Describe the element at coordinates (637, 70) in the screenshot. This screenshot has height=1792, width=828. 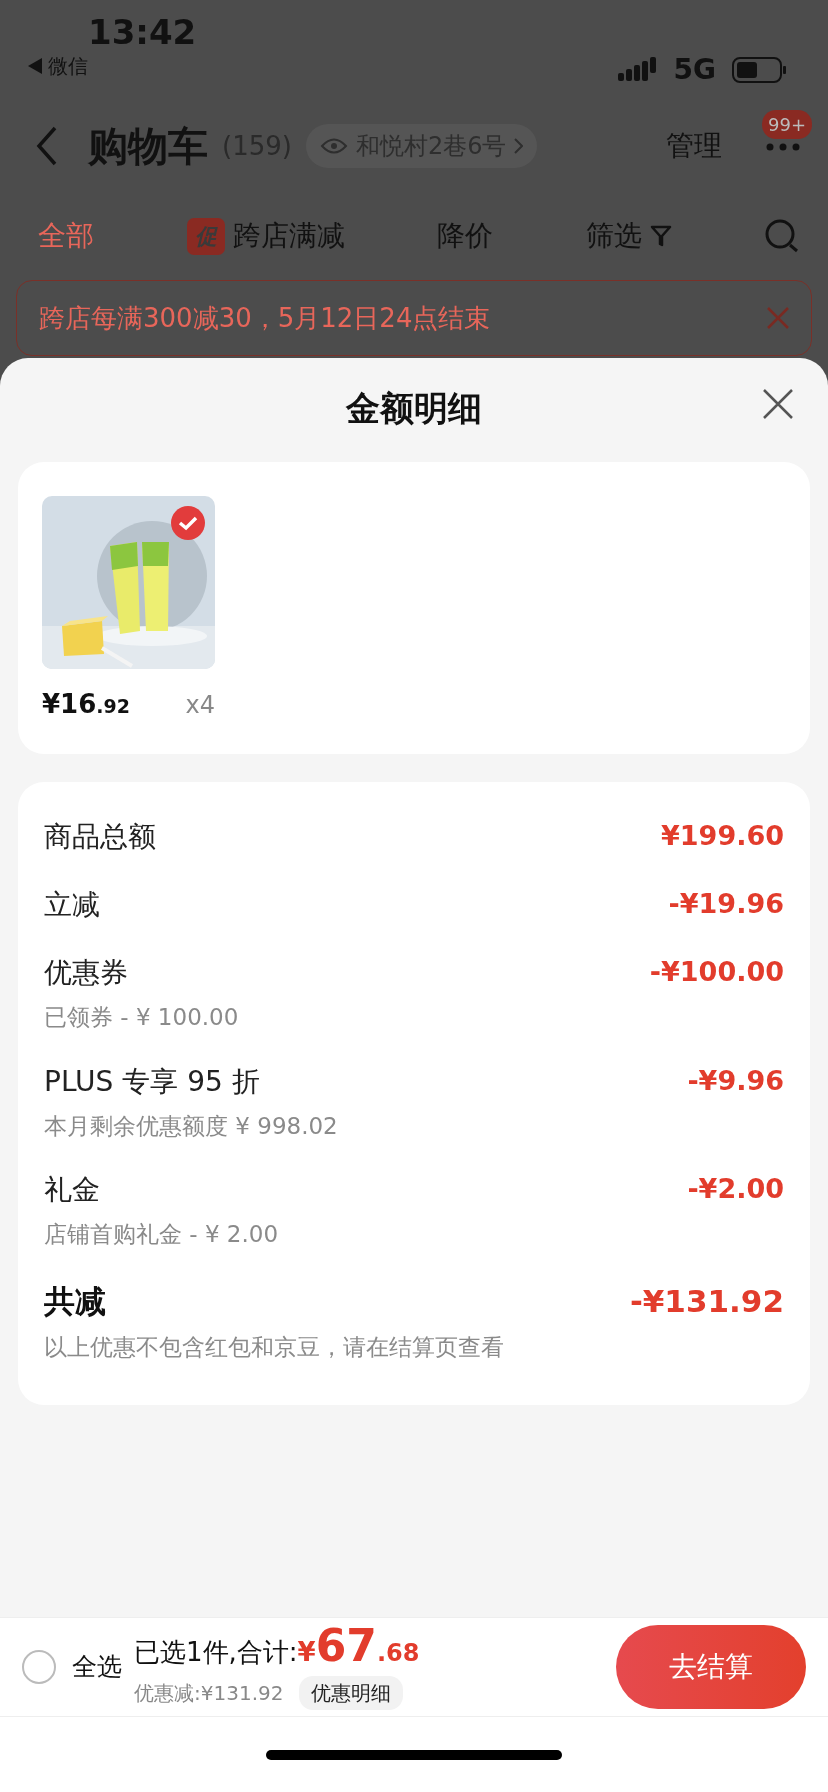
I see `signal-icon` at that location.